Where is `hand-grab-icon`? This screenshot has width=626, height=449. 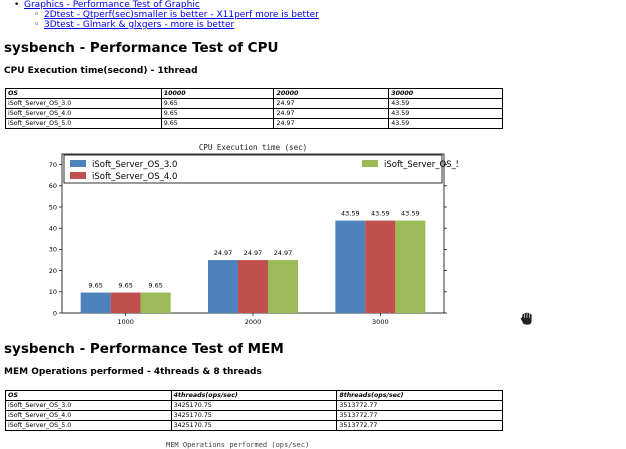
hand-grab-icon is located at coordinates (526, 318).